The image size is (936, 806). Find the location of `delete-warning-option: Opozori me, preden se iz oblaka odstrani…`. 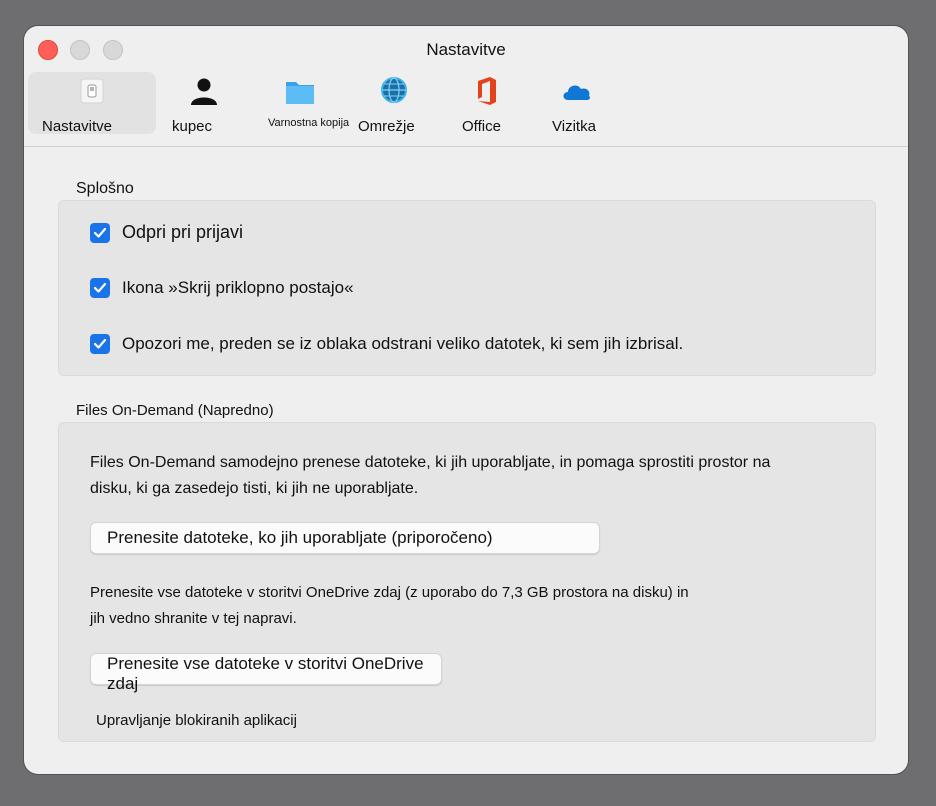

delete-warning-option: Opozori me, preden se iz oblaka odstrani… is located at coordinates (386, 344).